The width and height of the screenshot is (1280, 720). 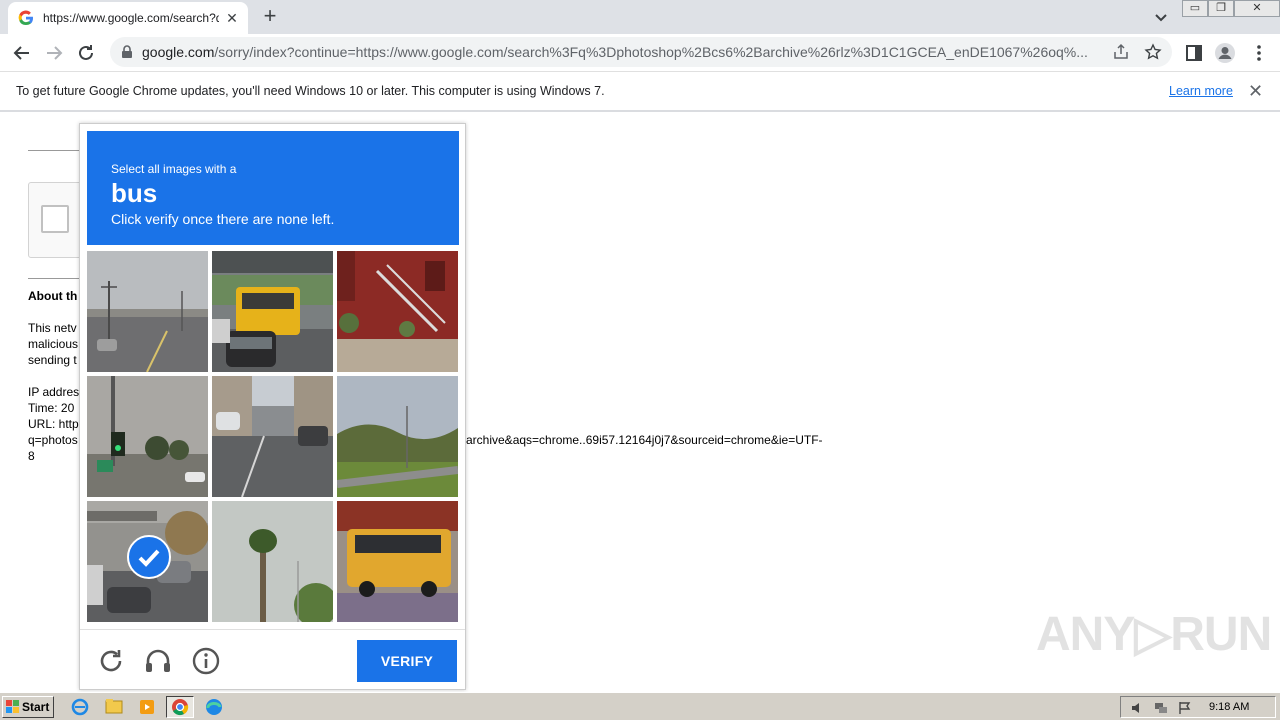 I want to click on chrome-icon, so click(x=180, y=707).